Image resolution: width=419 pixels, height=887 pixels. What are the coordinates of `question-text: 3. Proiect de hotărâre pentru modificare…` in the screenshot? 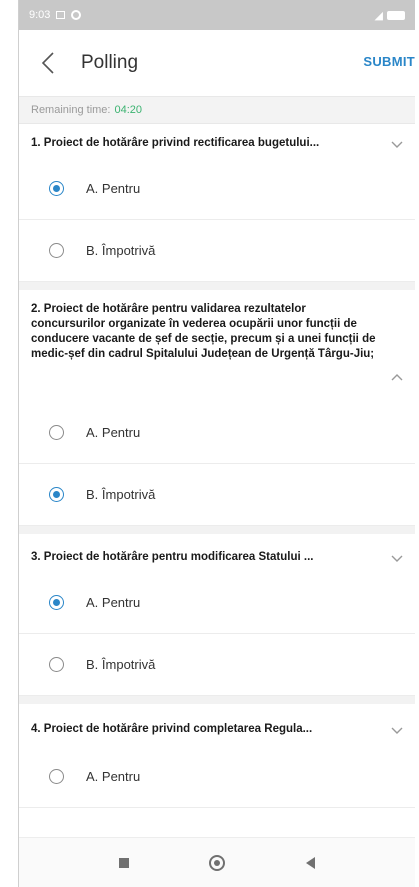 It's located at (172, 557).